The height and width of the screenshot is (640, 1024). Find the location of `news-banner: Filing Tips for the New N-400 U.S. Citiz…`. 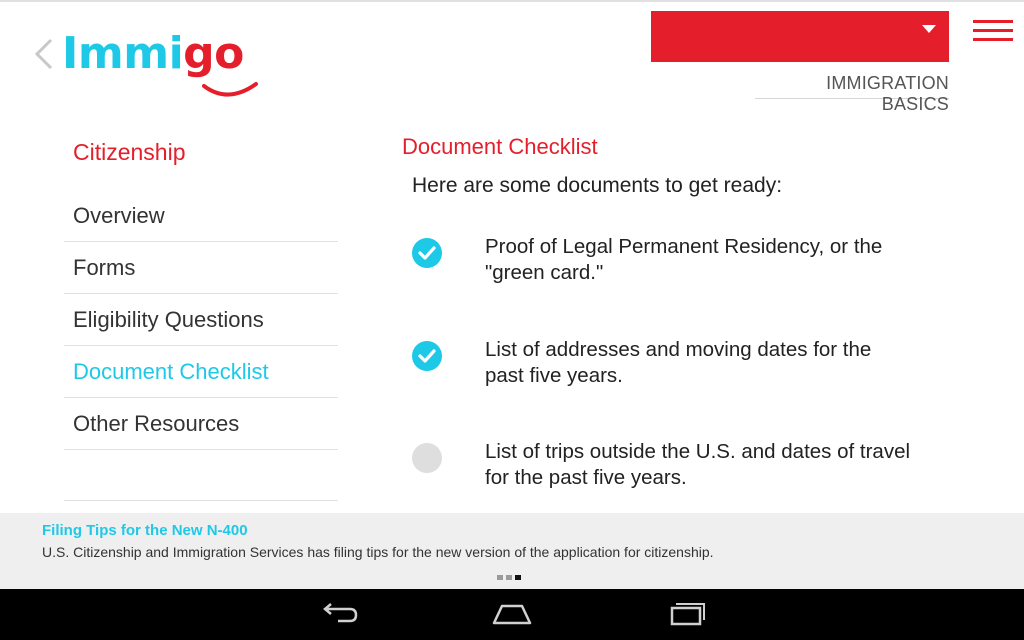

news-banner: Filing Tips for the New N-400 U.S. Citiz… is located at coordinates (512, 551).